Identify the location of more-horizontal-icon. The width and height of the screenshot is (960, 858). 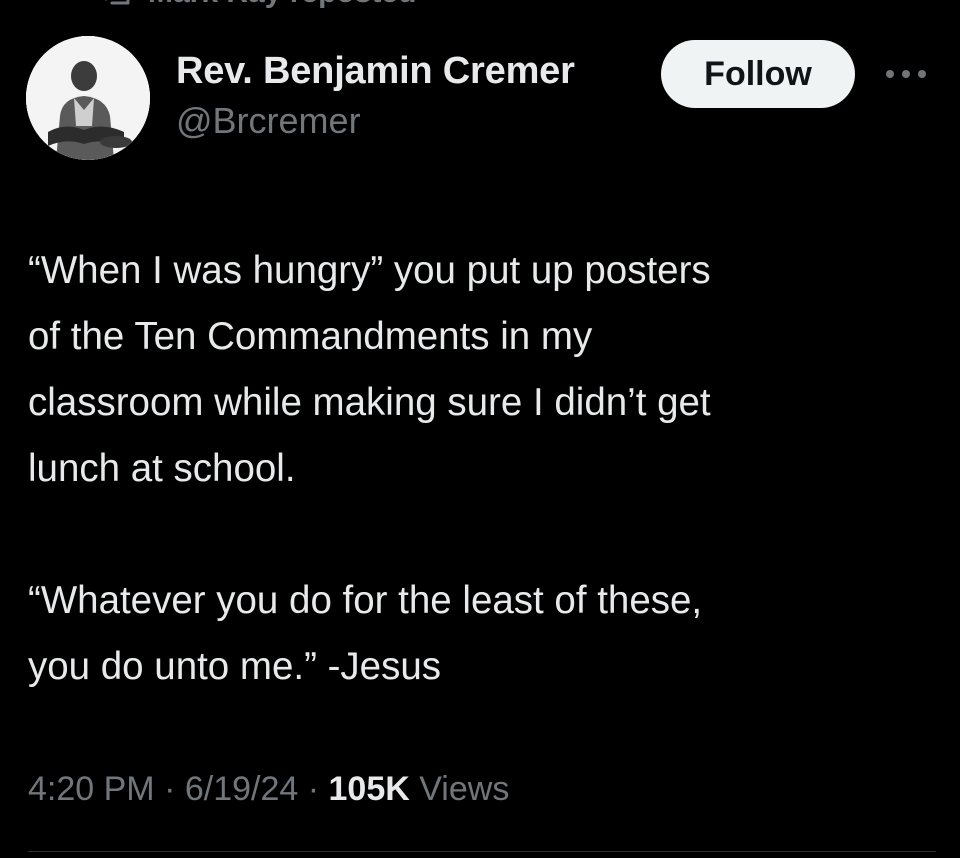
(908, 74).